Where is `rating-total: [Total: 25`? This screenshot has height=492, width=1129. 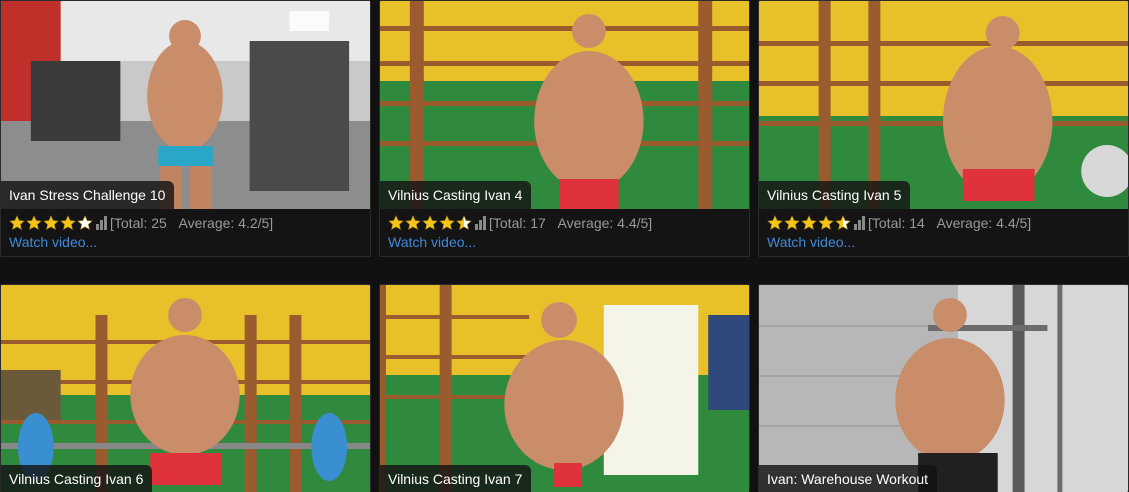
rating-total: [Total: 25 is located at coordinates (138, 223).